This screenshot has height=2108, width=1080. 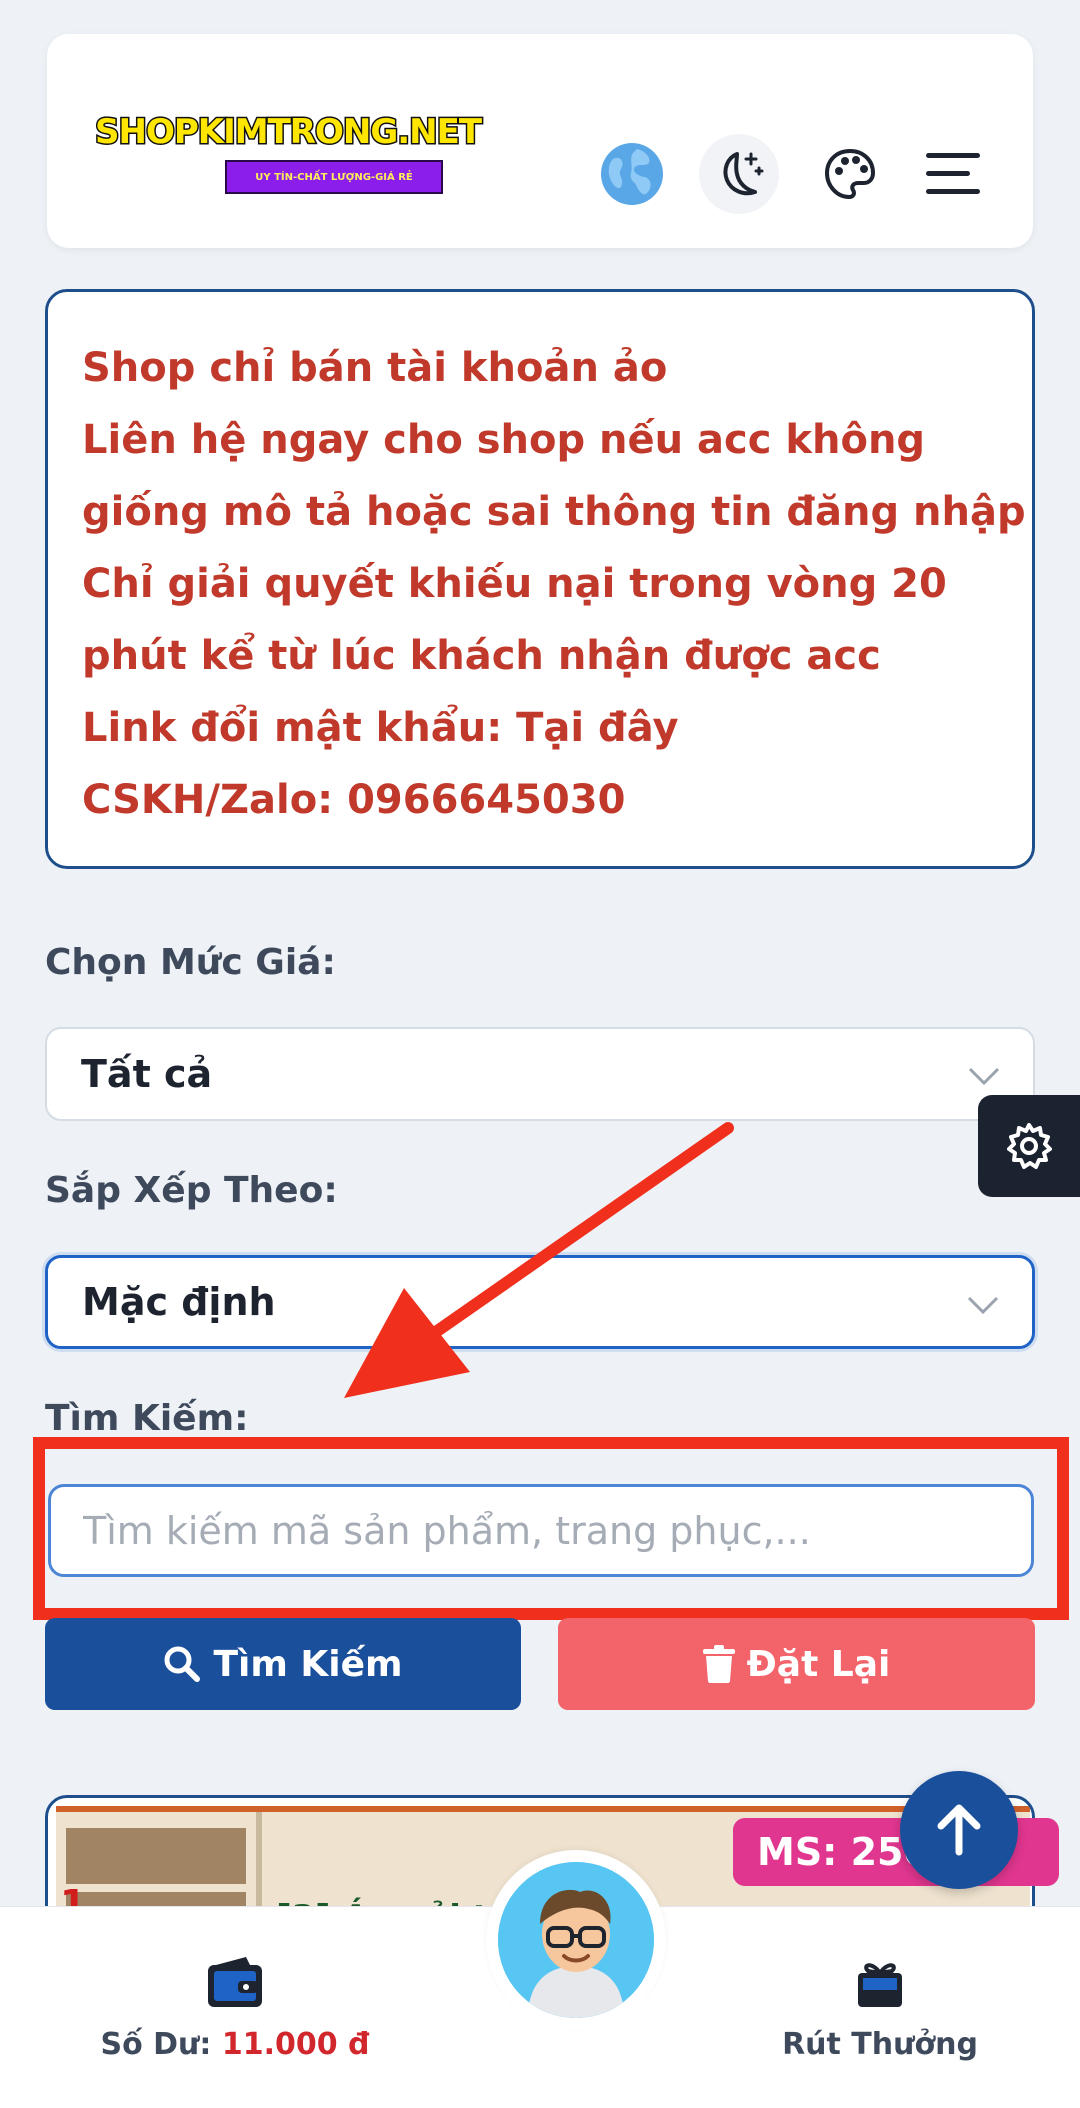 I want to click on search-input, so click(x=541, y=1530).